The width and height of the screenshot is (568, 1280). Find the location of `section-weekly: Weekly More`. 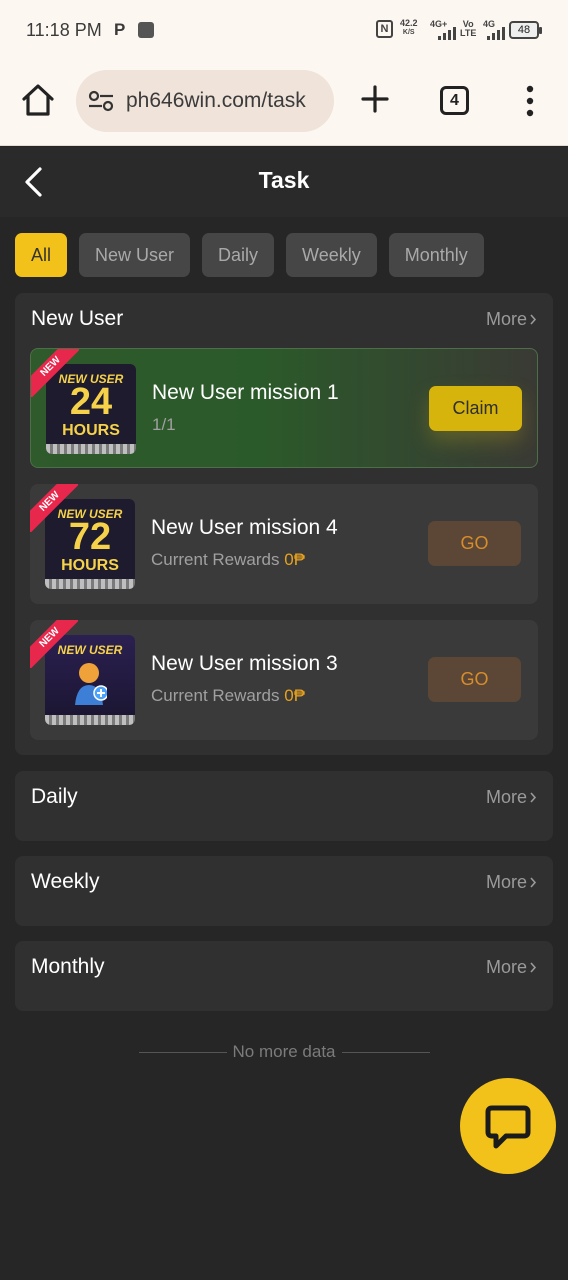

section-weekly: Weekly More is located at coordinates (284, 891).